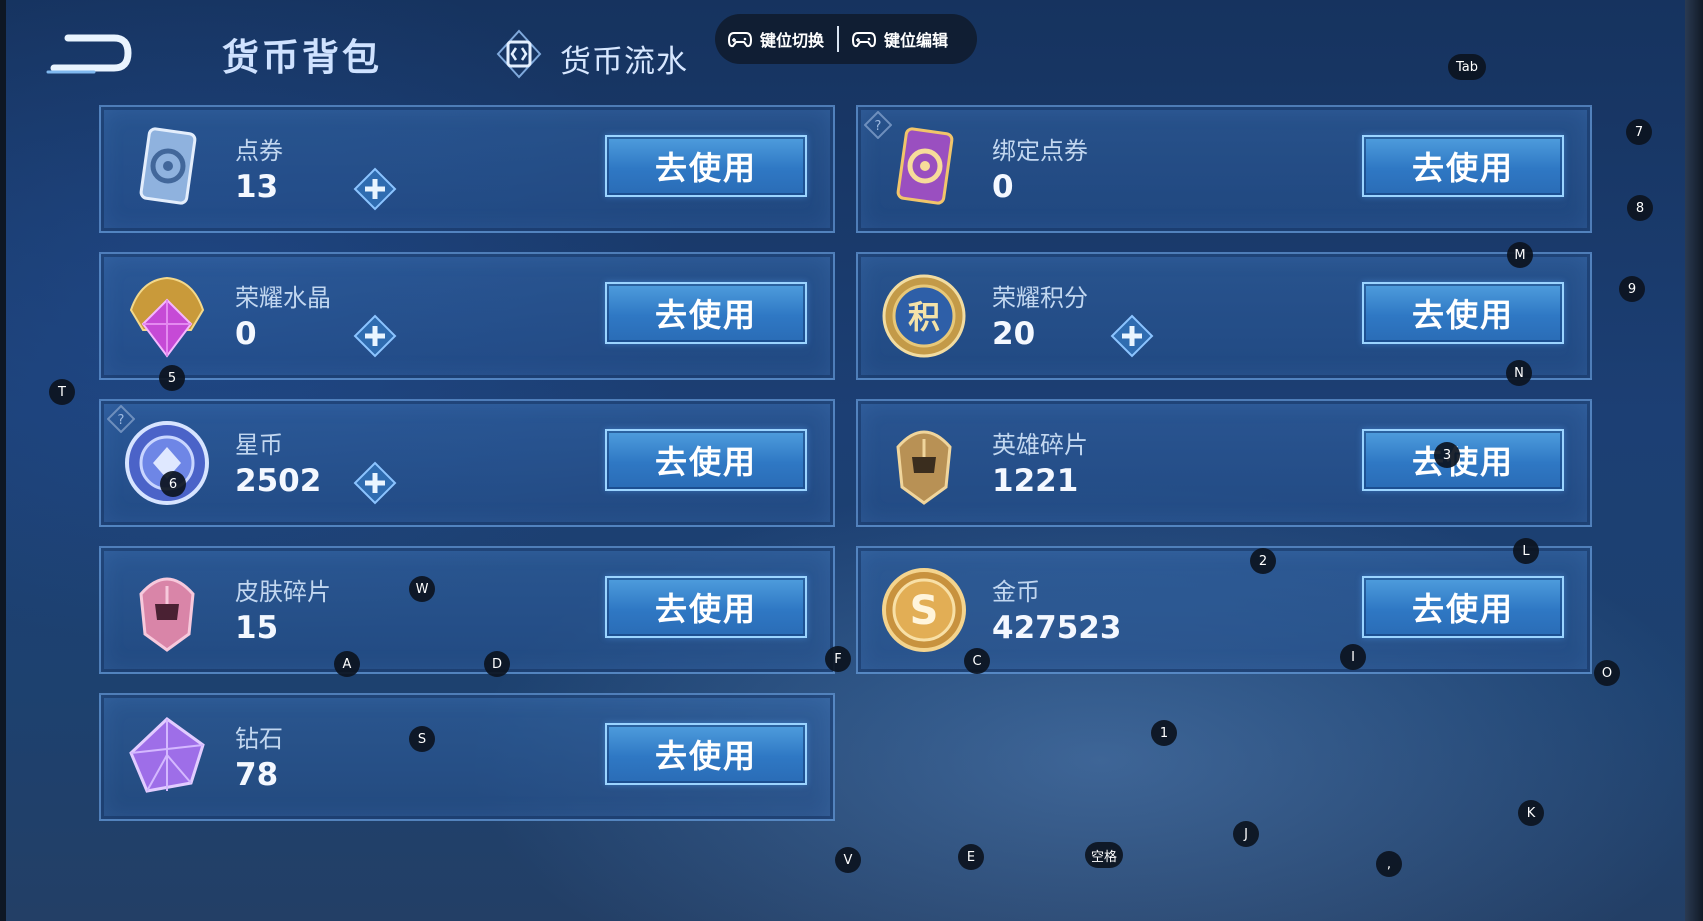 Image resolution: width=1703 pixels, height=921 pixels. What do you see at coordinates (167, 614) in the screenshot?
I see `skin-fragment-icon` at bounding box center [167, 614].